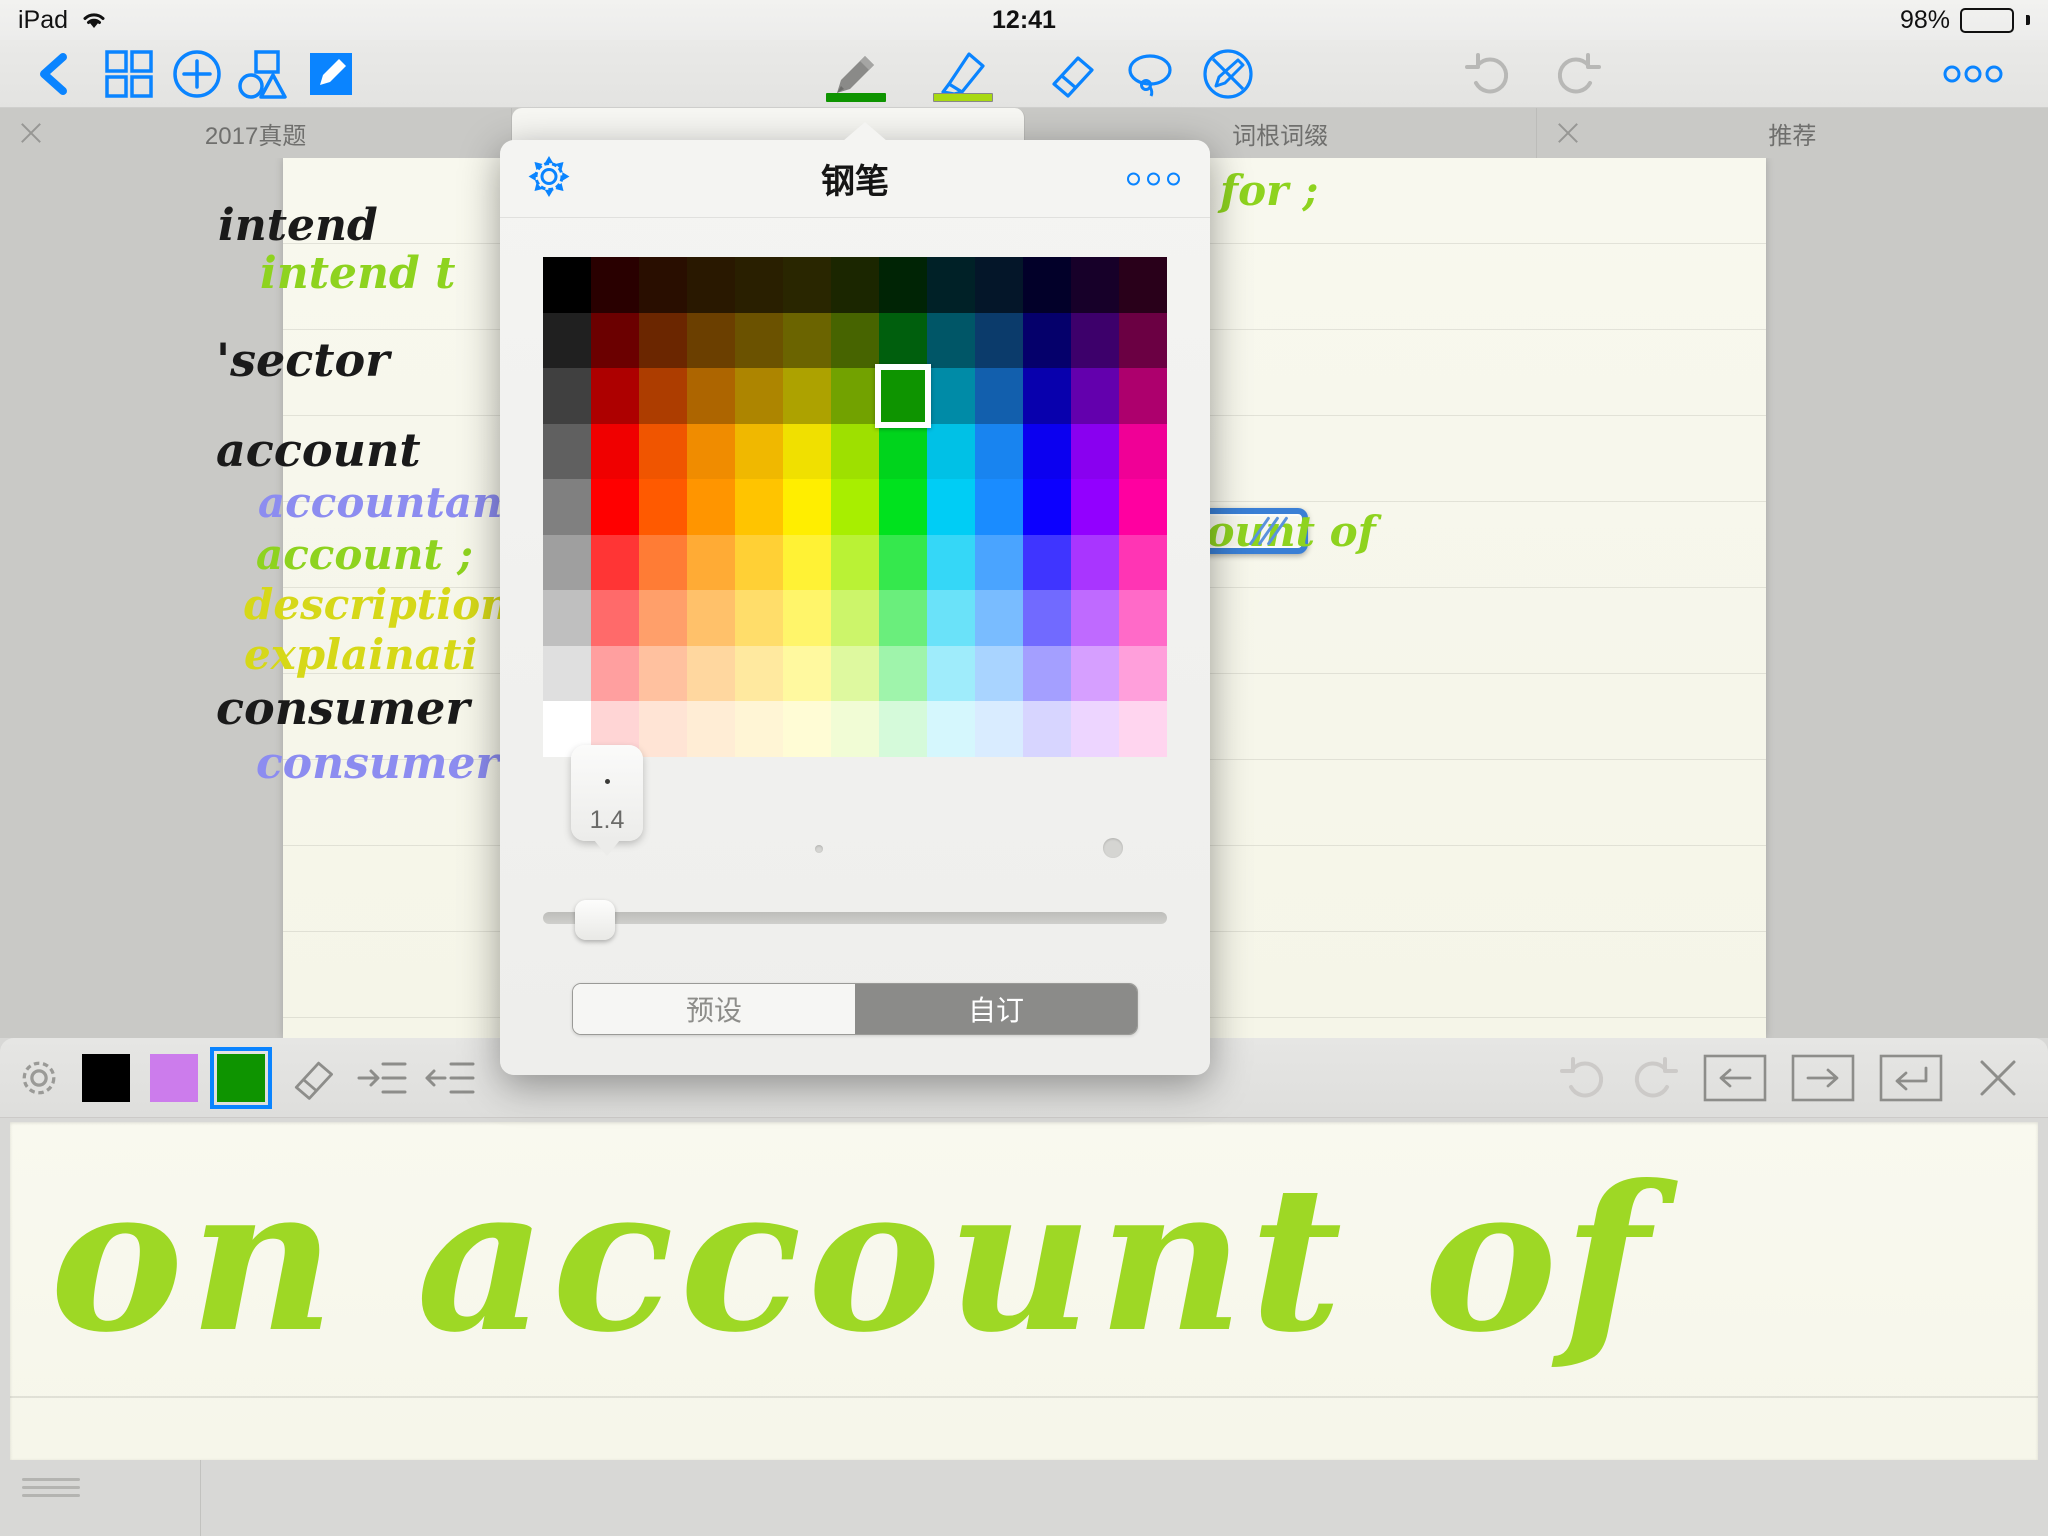 The height and width of the screenshot is (1536, 2048). Describe the element at coordinates (106, 1078) in the screenshot. I see `color-swatch-black` at that location.